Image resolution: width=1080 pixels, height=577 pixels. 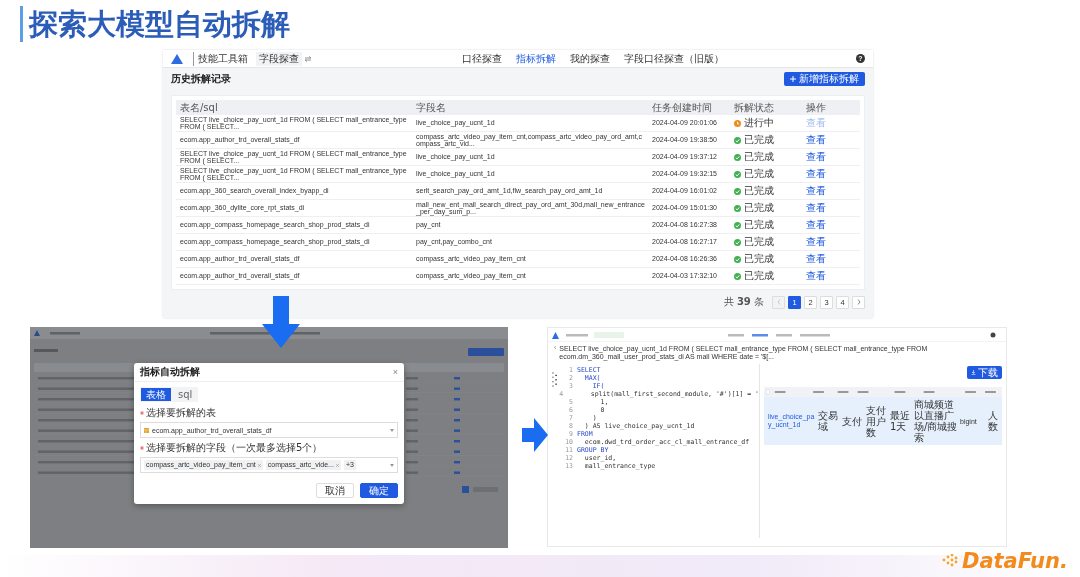 What do you see at coordinates (199, 107) in the screenshot?
I see `column-header: 表名/sql` at bounding box center [199, 107].